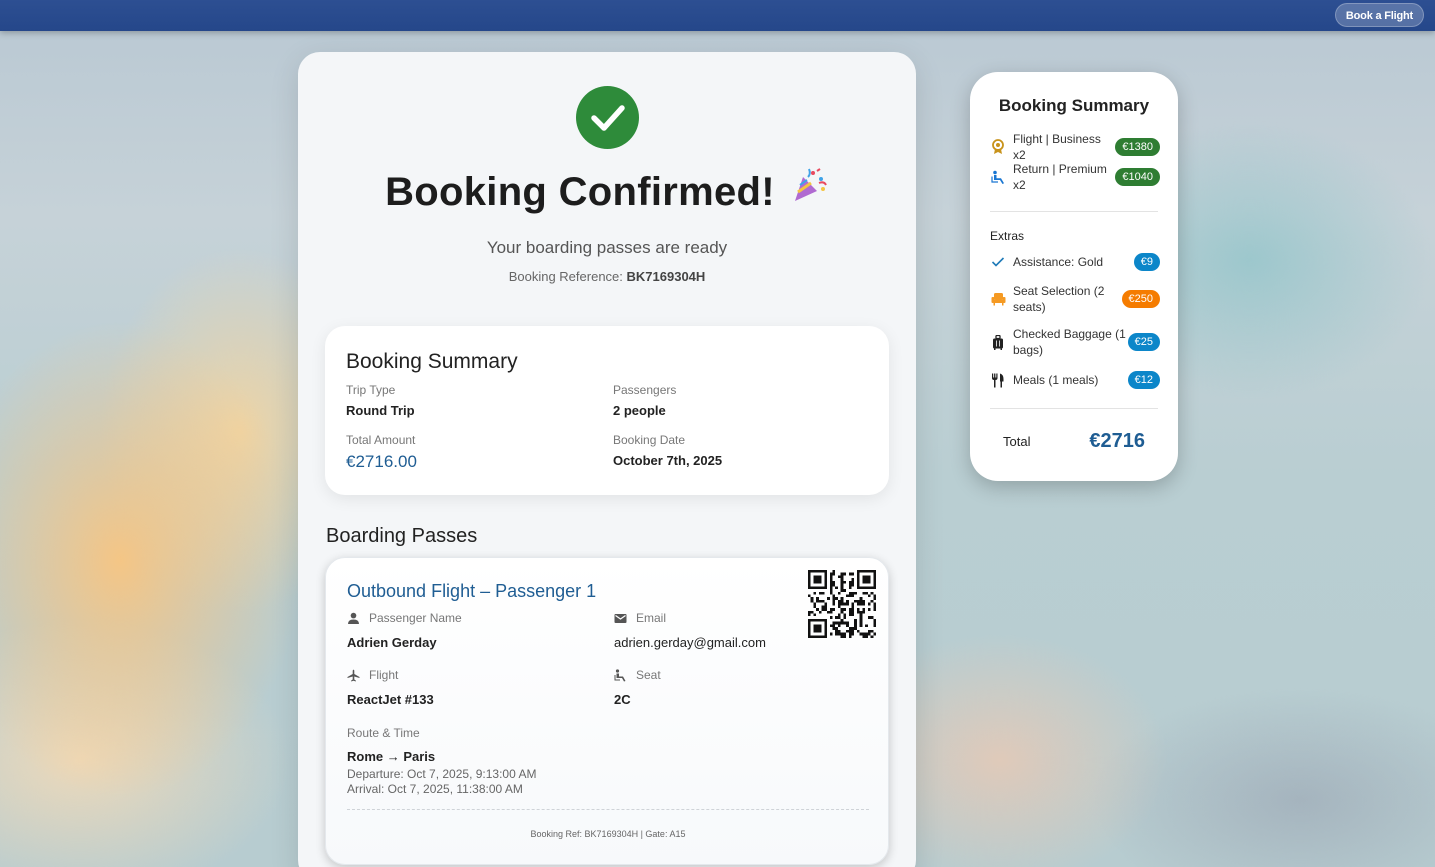 The height and width of the screenshot is (867, 1435). Describe the element at coordinates (842, 604) in the screenshot. I see `qr-code` at that location.